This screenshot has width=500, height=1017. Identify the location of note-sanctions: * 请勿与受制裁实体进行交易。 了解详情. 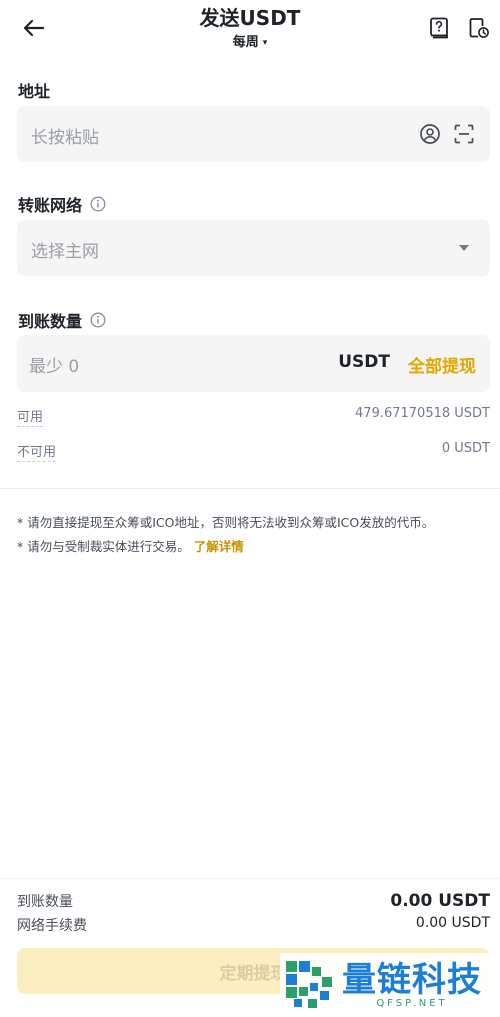
(253, 547).